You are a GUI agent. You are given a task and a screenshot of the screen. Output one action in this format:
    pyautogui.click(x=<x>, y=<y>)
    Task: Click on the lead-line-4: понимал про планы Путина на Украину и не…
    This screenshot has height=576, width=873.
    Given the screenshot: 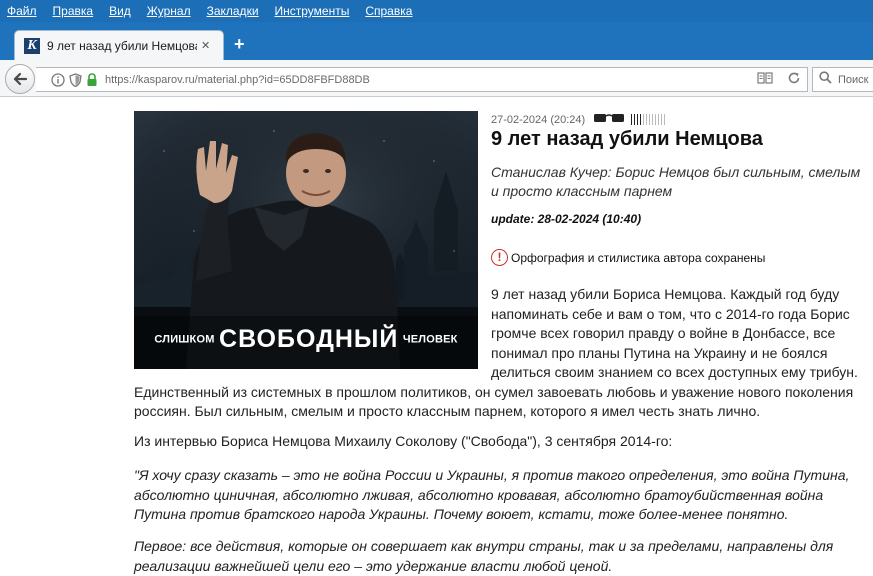 What is the action you would take?
    pyautogui.click(x=659, y=352)
    